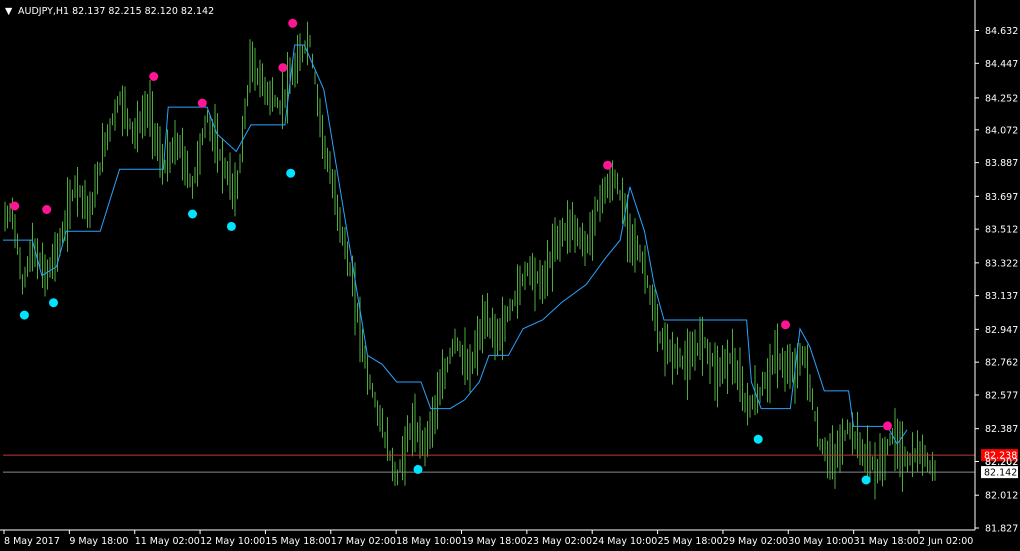 Image resolution: width=1020 pixels, height=551 pixels. I want to click on chart-header: ▼ AUDJPY,H1 82.137 82.215 82.120 82.142, so click(109, 11).